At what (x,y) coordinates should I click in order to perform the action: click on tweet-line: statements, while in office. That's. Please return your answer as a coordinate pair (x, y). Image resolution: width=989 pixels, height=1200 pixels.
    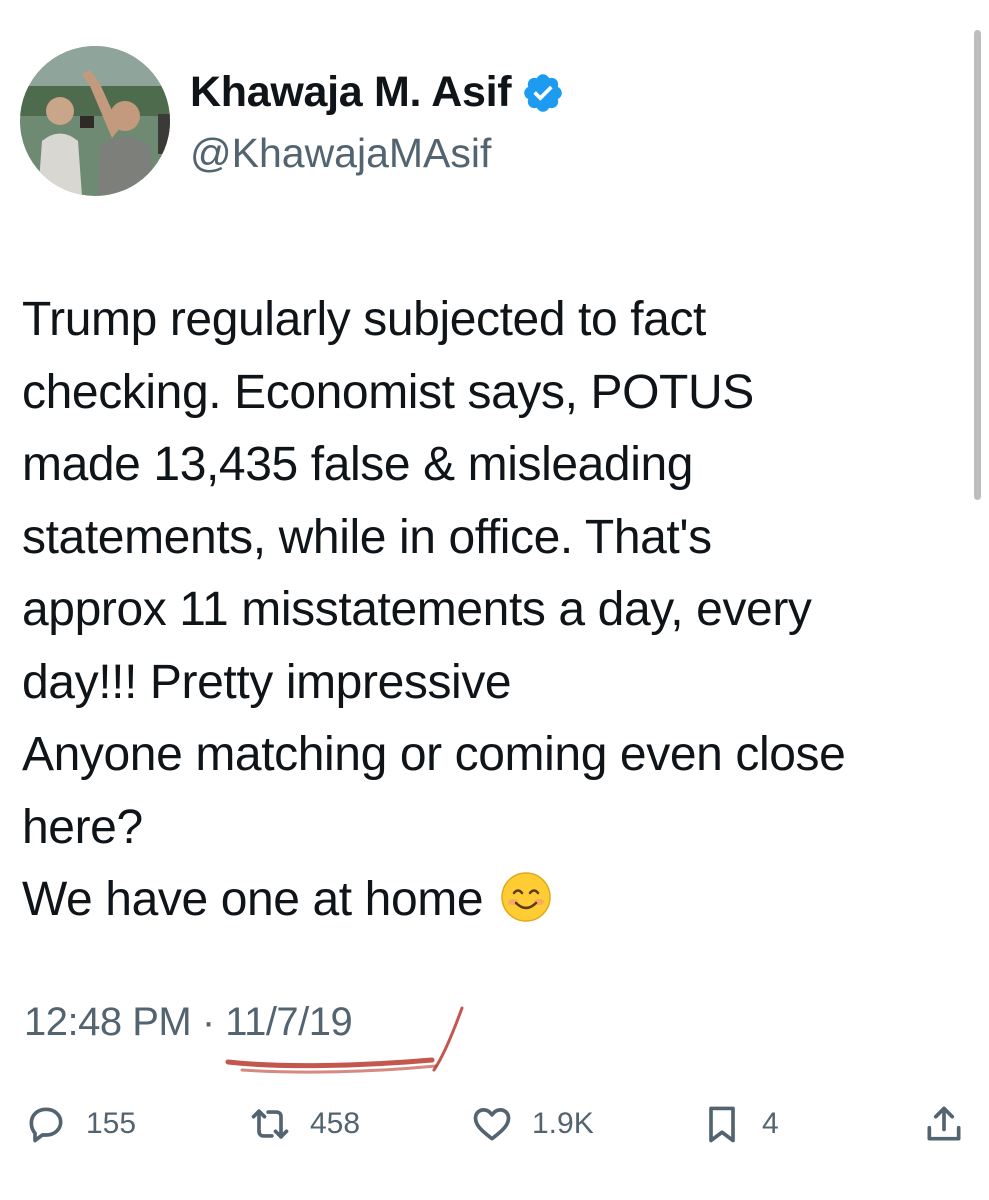
    Looking at the image, I should click on (367, 537).